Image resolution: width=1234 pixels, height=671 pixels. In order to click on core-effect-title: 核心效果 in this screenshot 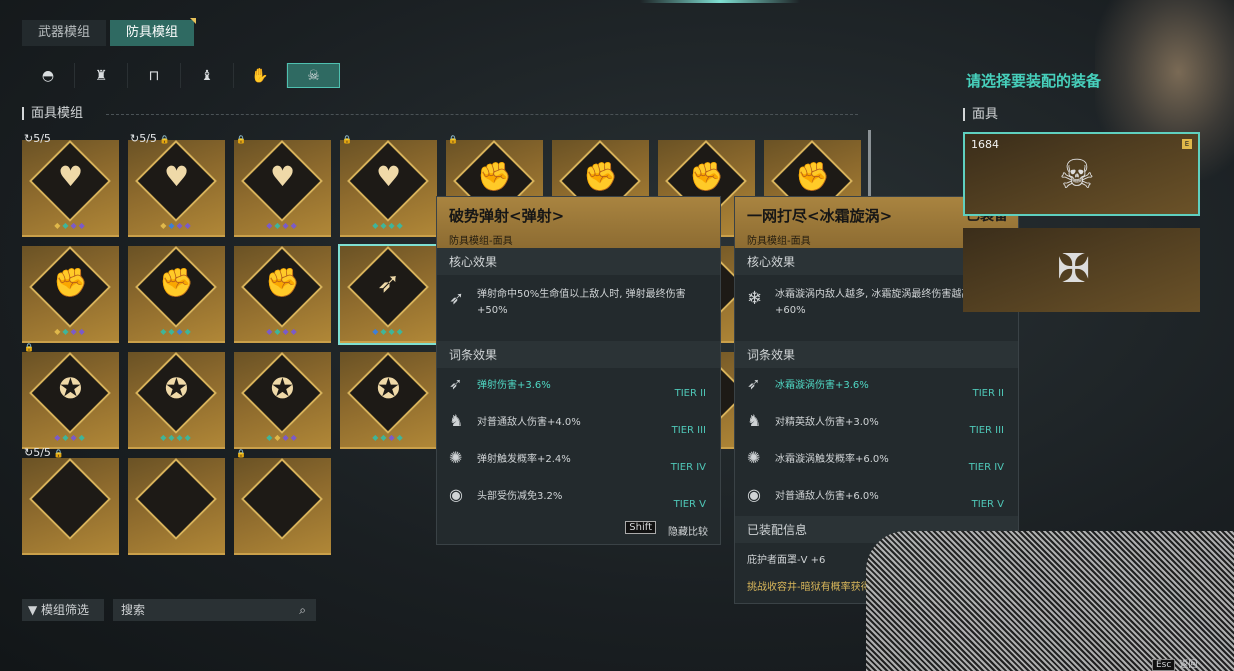, I will do `click(578, 261)`.